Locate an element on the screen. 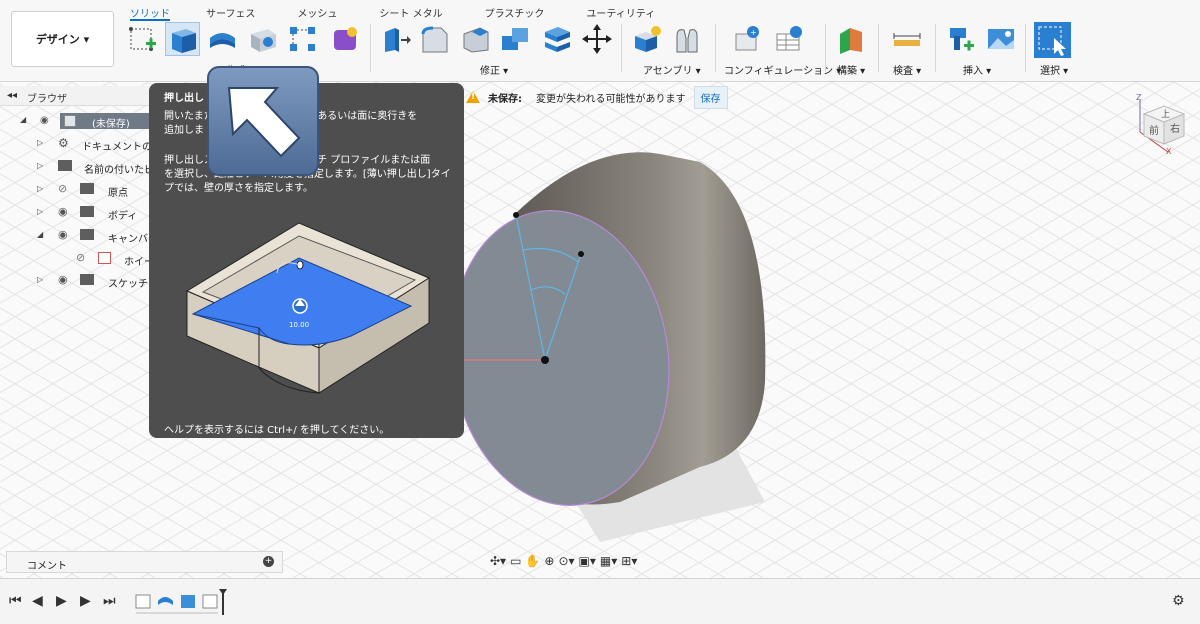  step-back-icon: ◀ is located at coordinates (37, 601).